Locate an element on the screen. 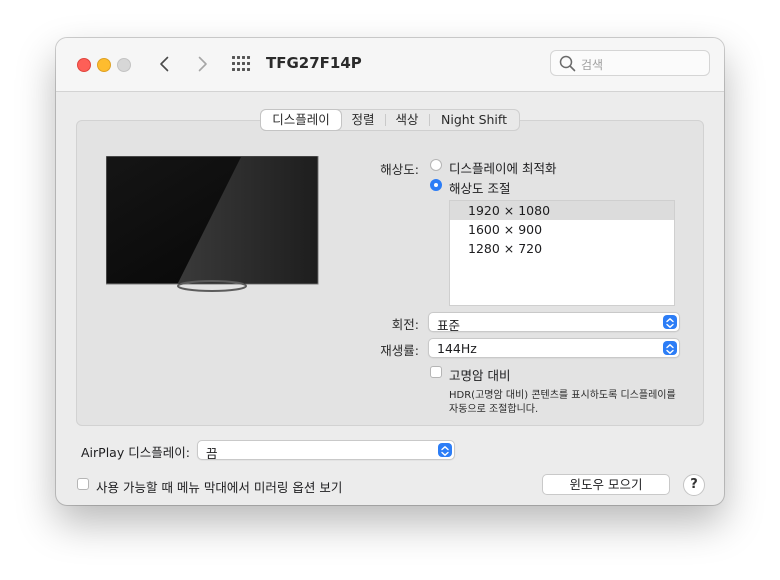 This screenshot has width=780, height=580. chevron-left-icon is located at coordinates (164, 64).